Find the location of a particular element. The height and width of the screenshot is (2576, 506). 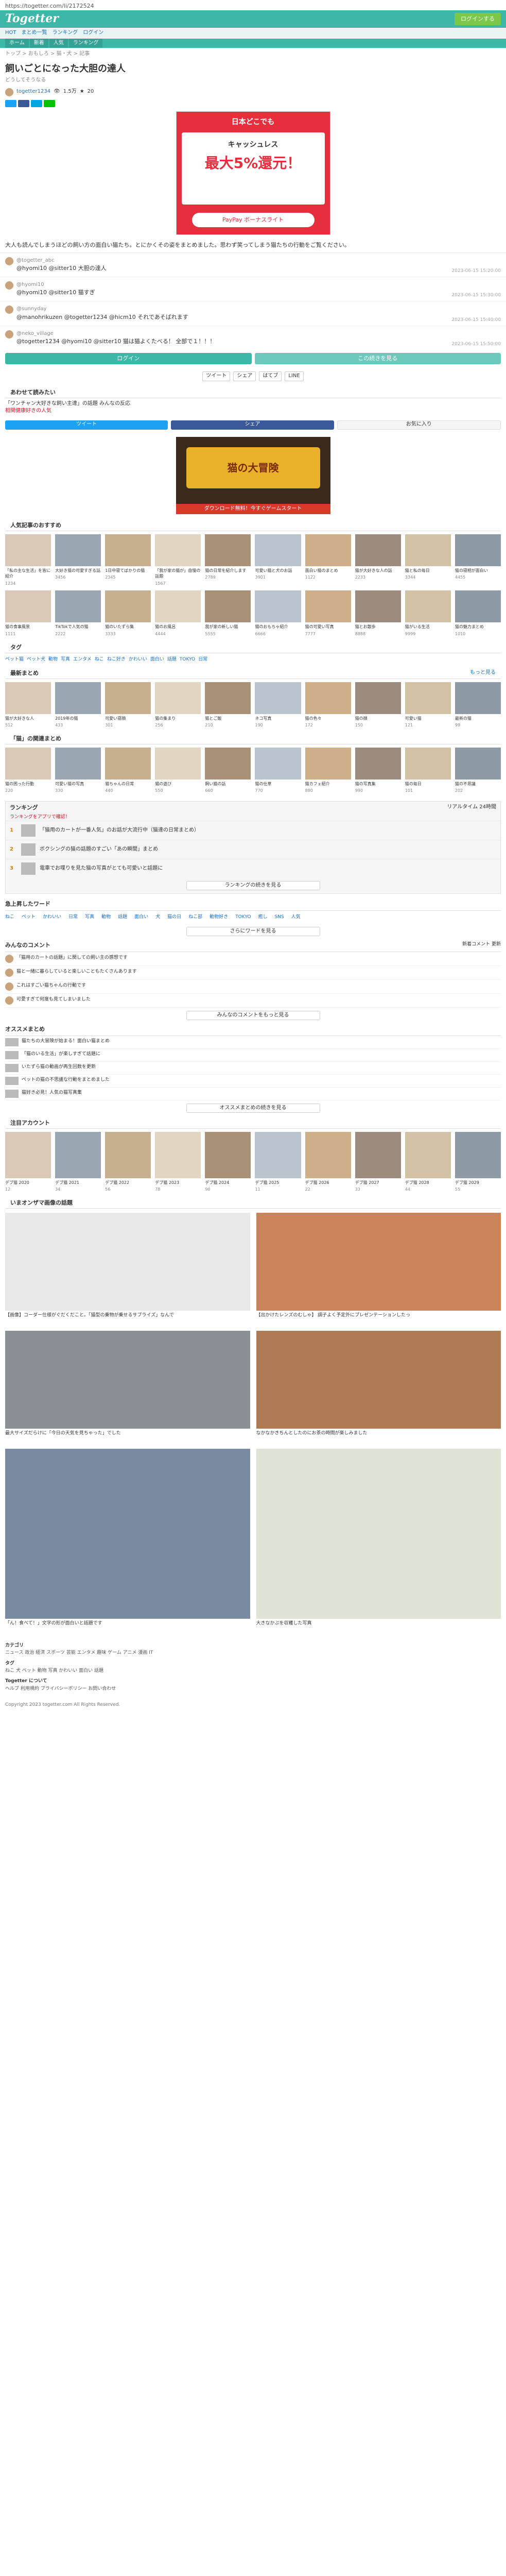

article-card: 猫カフェ紹介 880 is located at coordinates (328, 770).